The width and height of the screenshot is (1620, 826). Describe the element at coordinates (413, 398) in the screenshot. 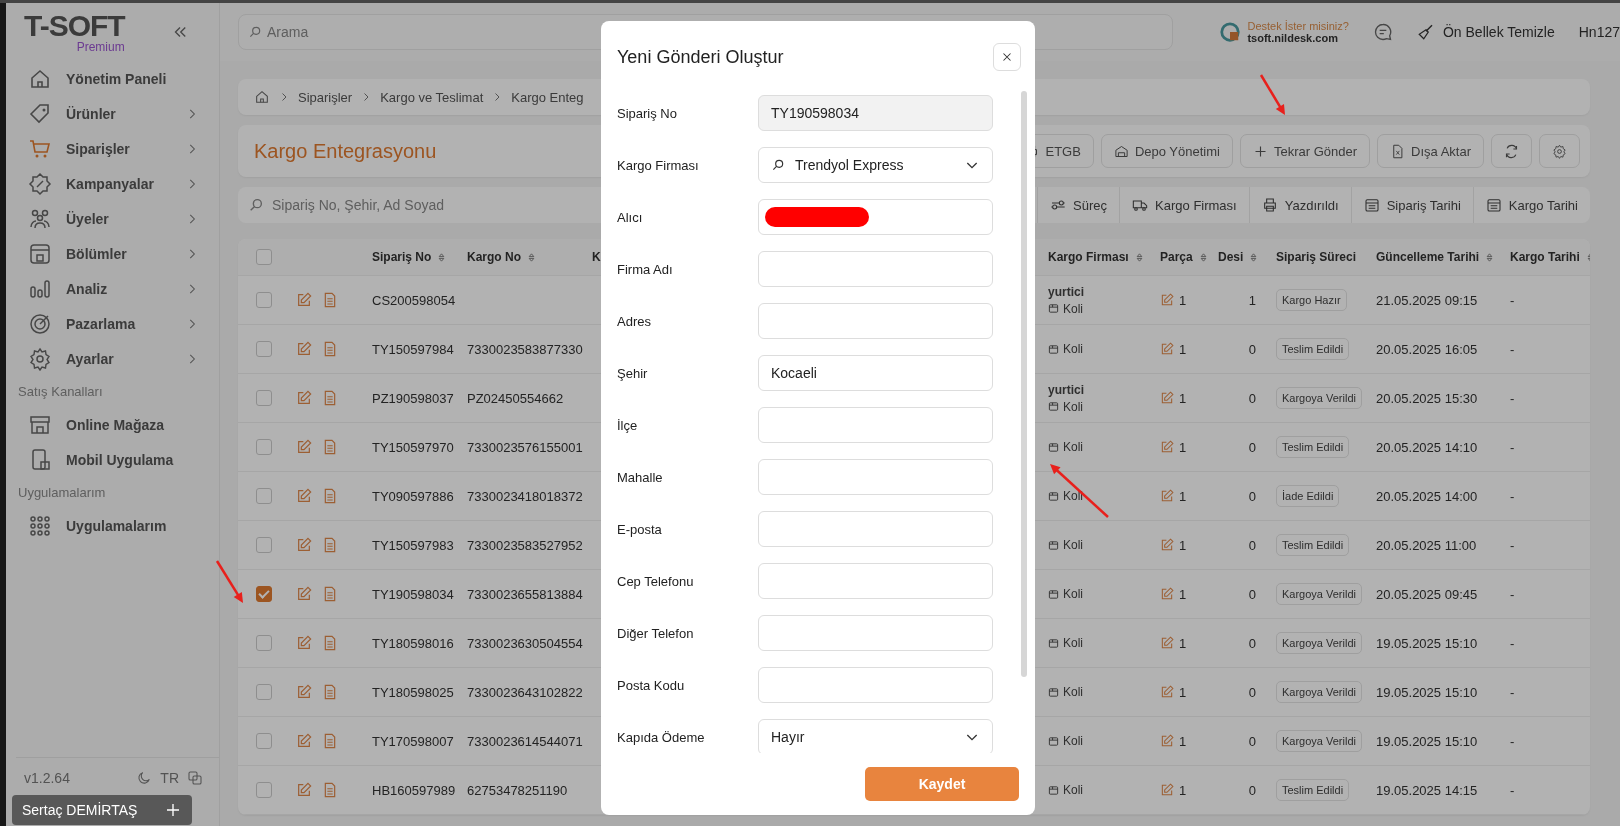

I see `table-cell: PZ190598037` at that location.